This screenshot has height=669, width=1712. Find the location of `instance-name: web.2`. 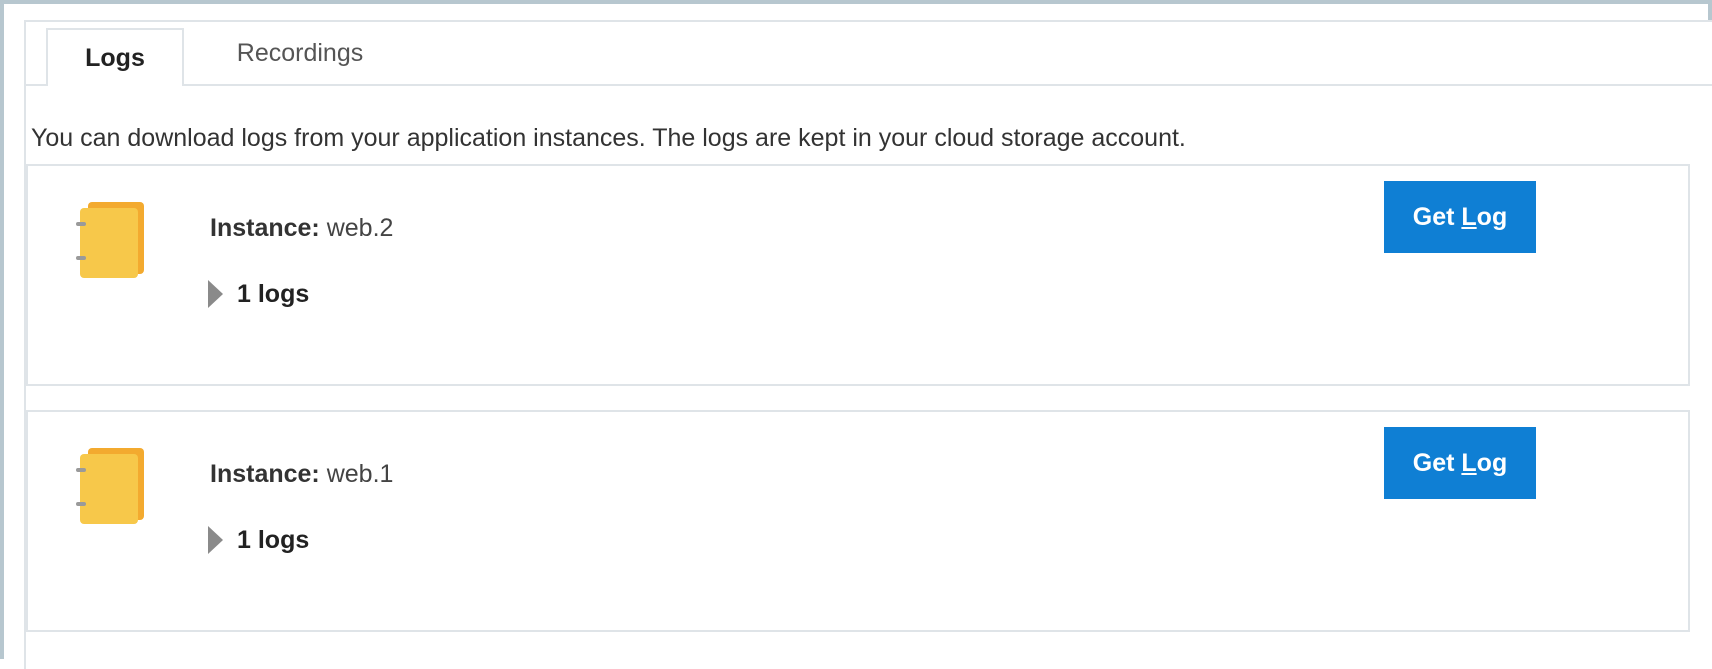

instance-name: web.2 is located at coordinates (360, 228).